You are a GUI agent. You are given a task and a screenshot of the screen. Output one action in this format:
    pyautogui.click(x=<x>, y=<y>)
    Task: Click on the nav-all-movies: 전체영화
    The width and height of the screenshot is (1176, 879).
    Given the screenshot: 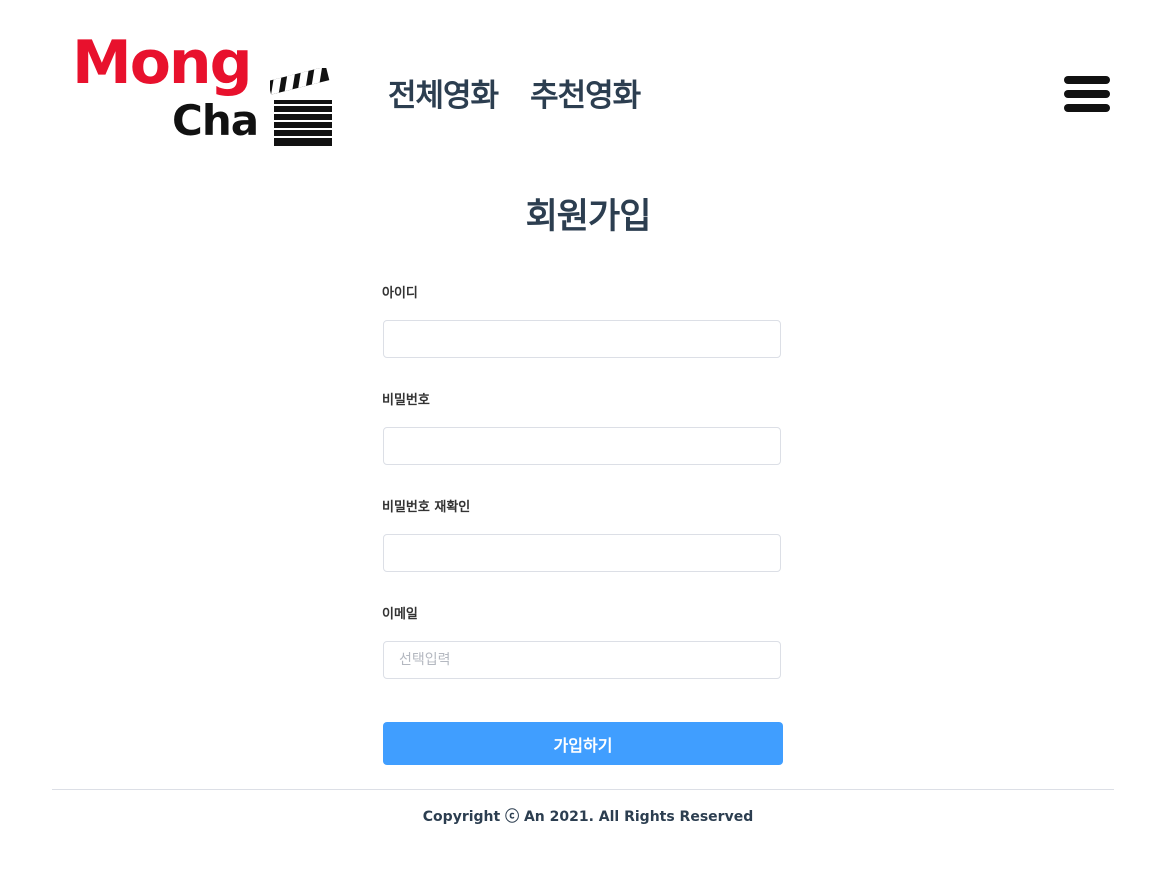 What is the action you would take?
    pyautogui.click(x=443, y=92)
    